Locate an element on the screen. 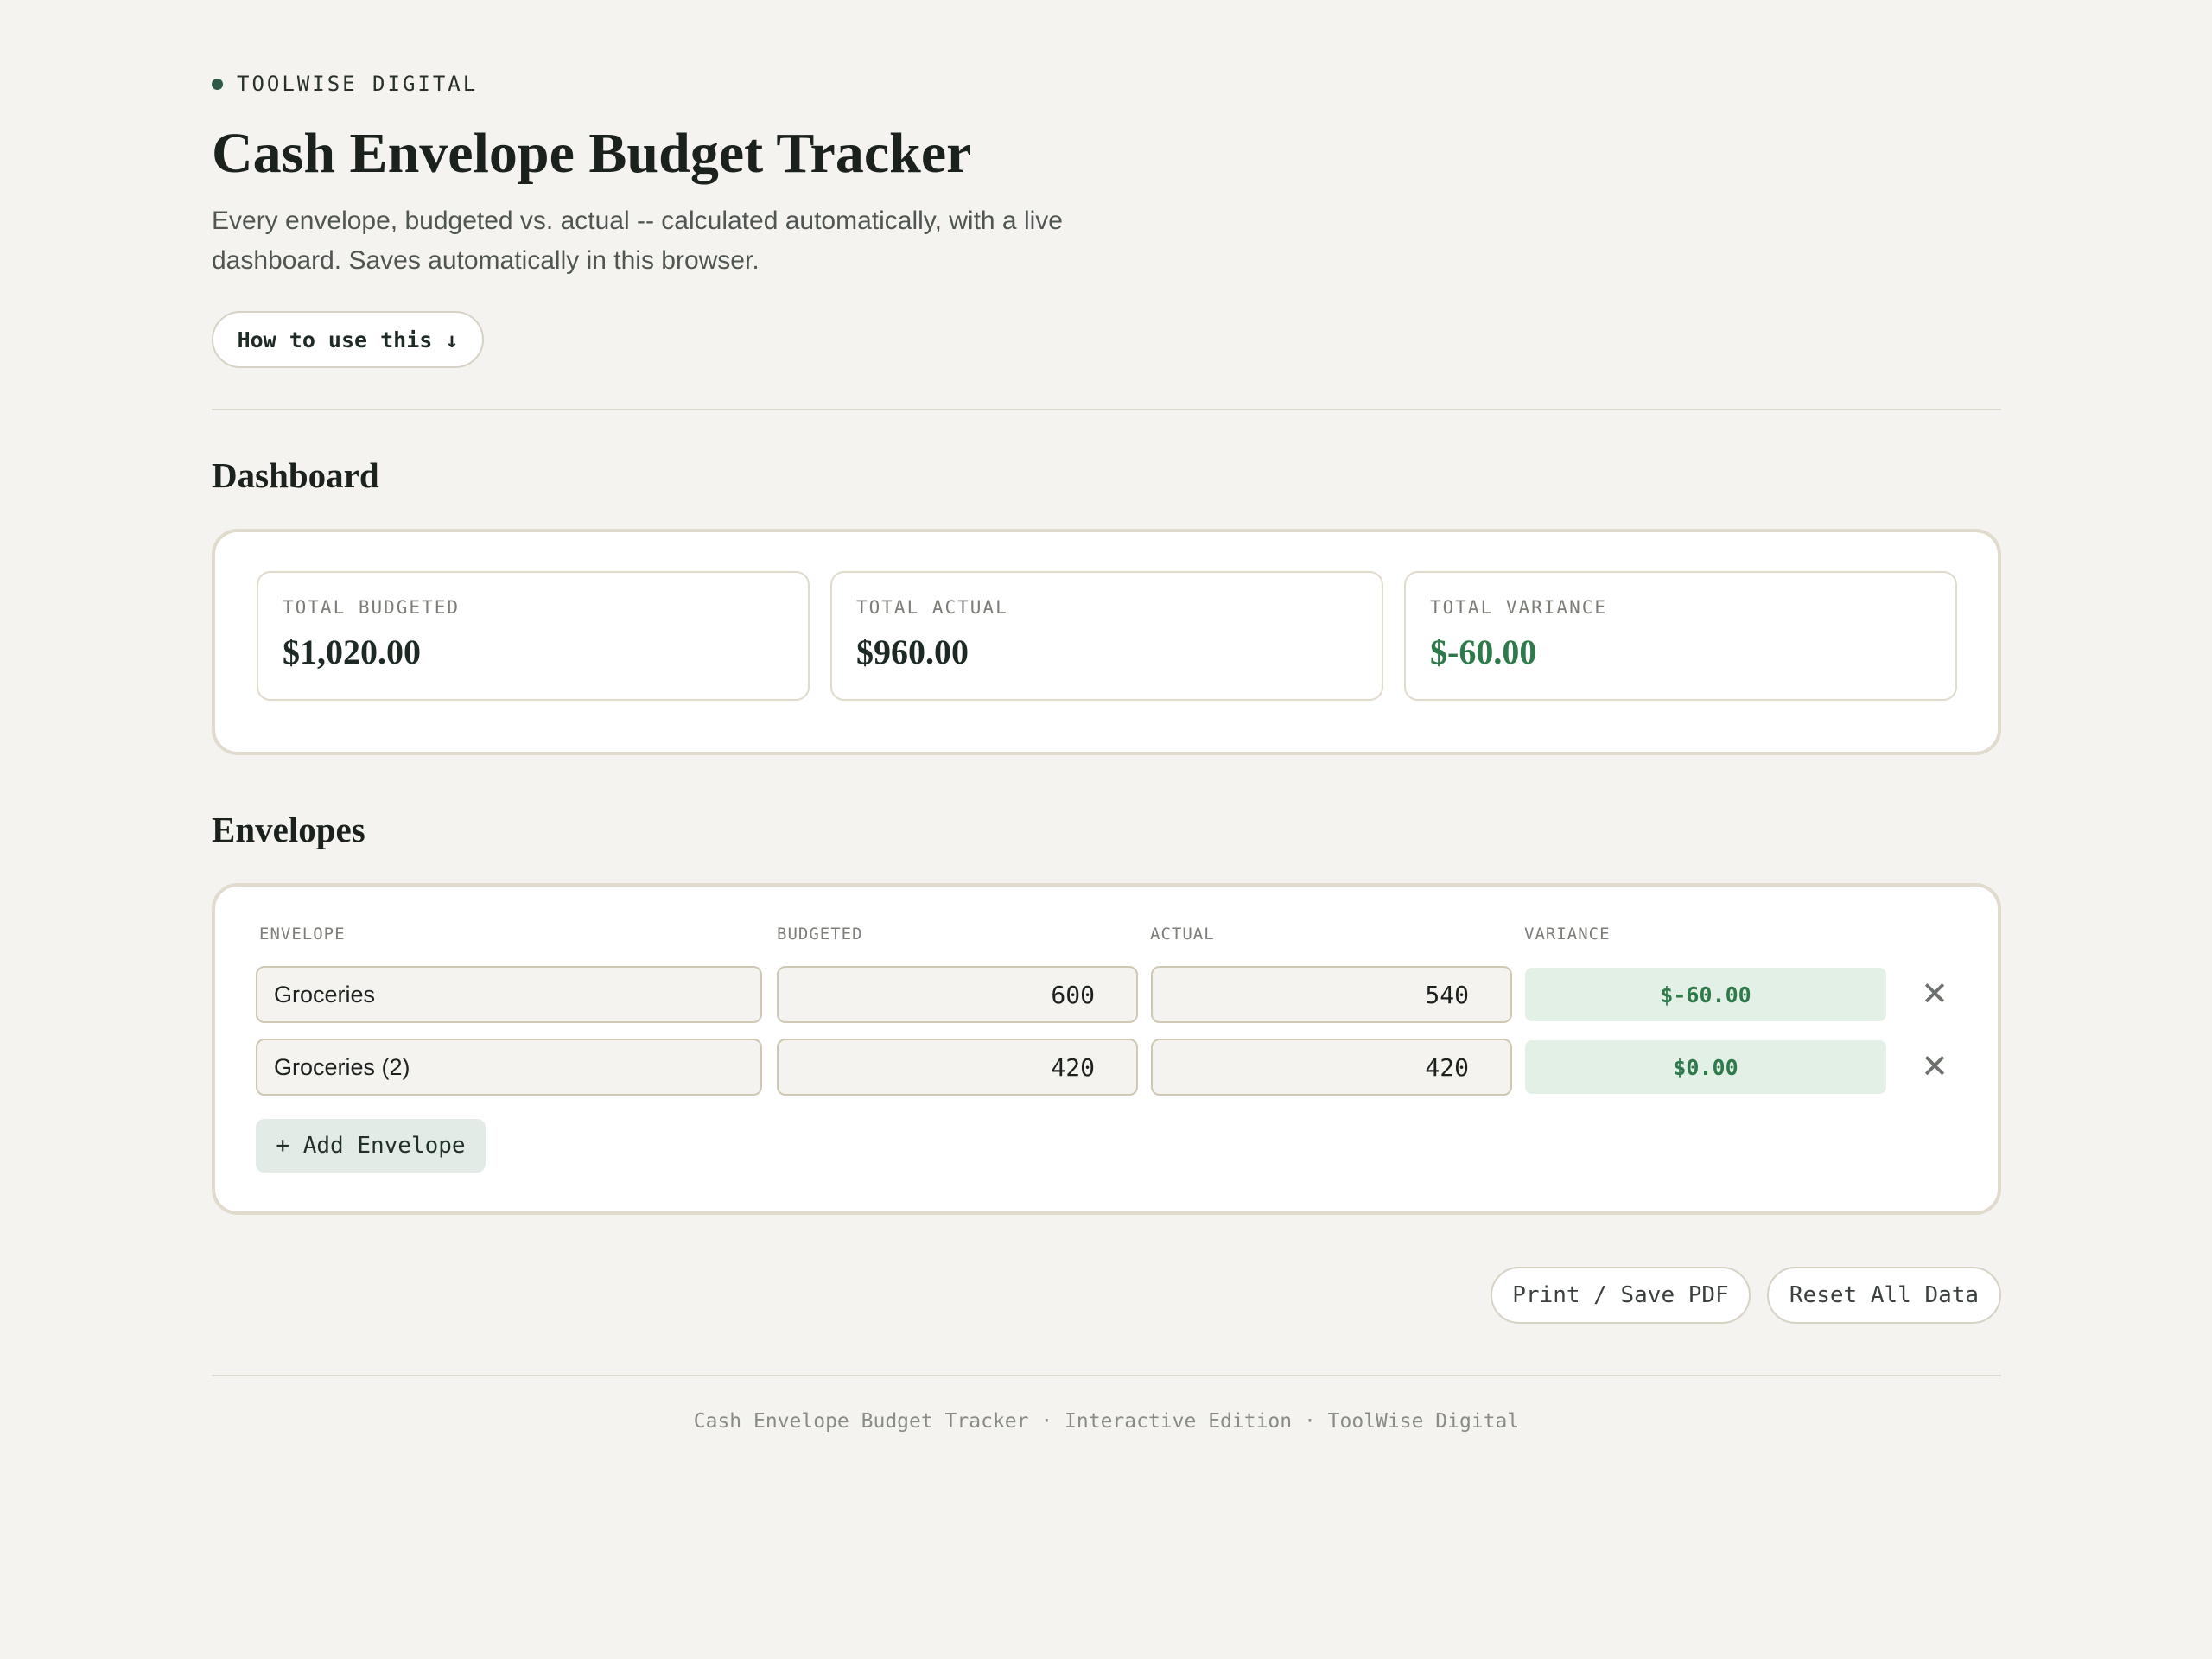  envelope-name-input: Groceries (2) is located at coordinates (509, 1067).